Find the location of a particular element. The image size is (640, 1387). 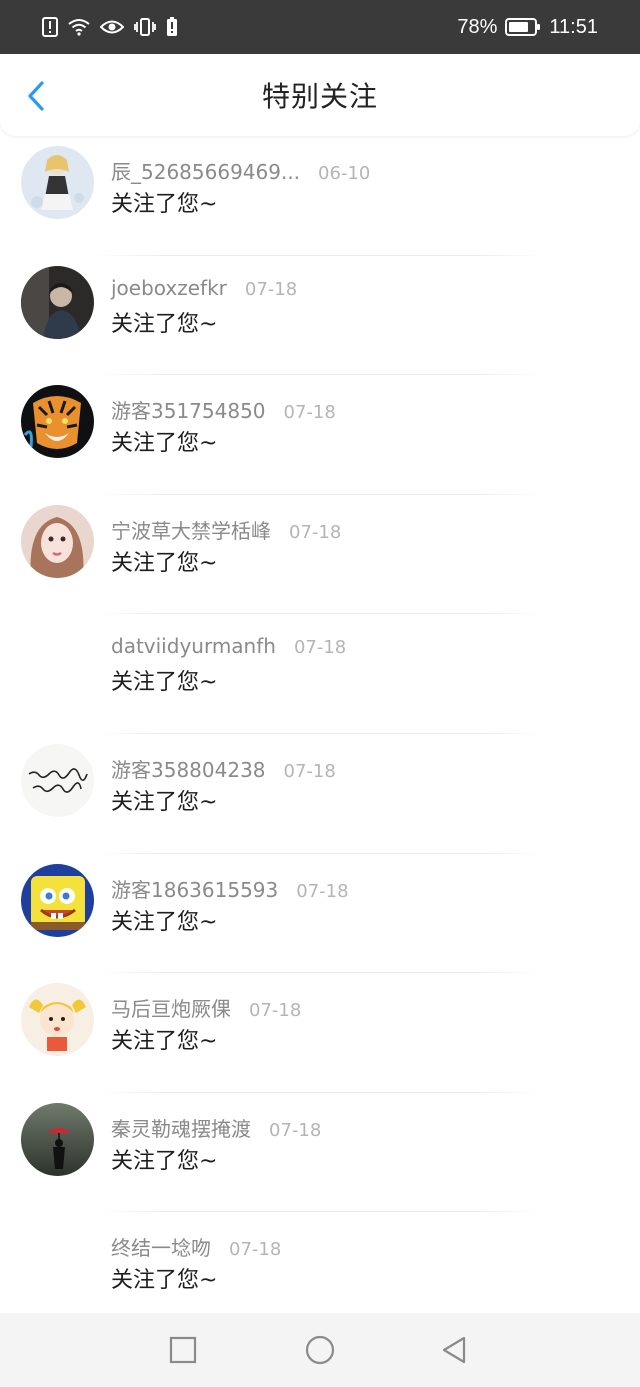

status-icons-left is located at coordinates (110, 27).